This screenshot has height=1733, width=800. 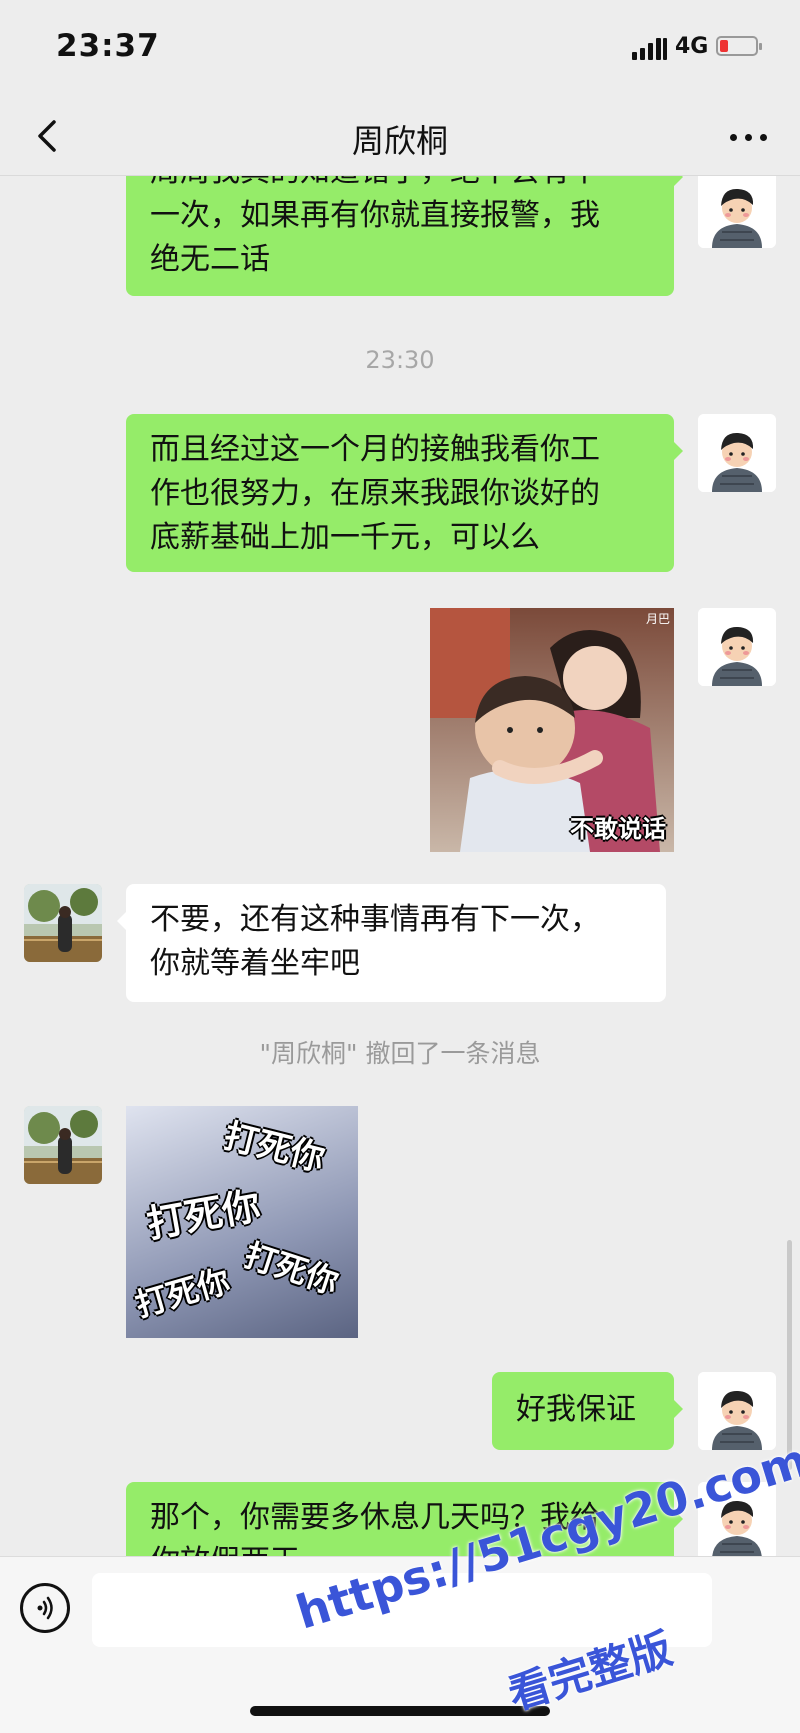 I want to click on sticker-caption: 不敢说话, so click(x=618, y=829).